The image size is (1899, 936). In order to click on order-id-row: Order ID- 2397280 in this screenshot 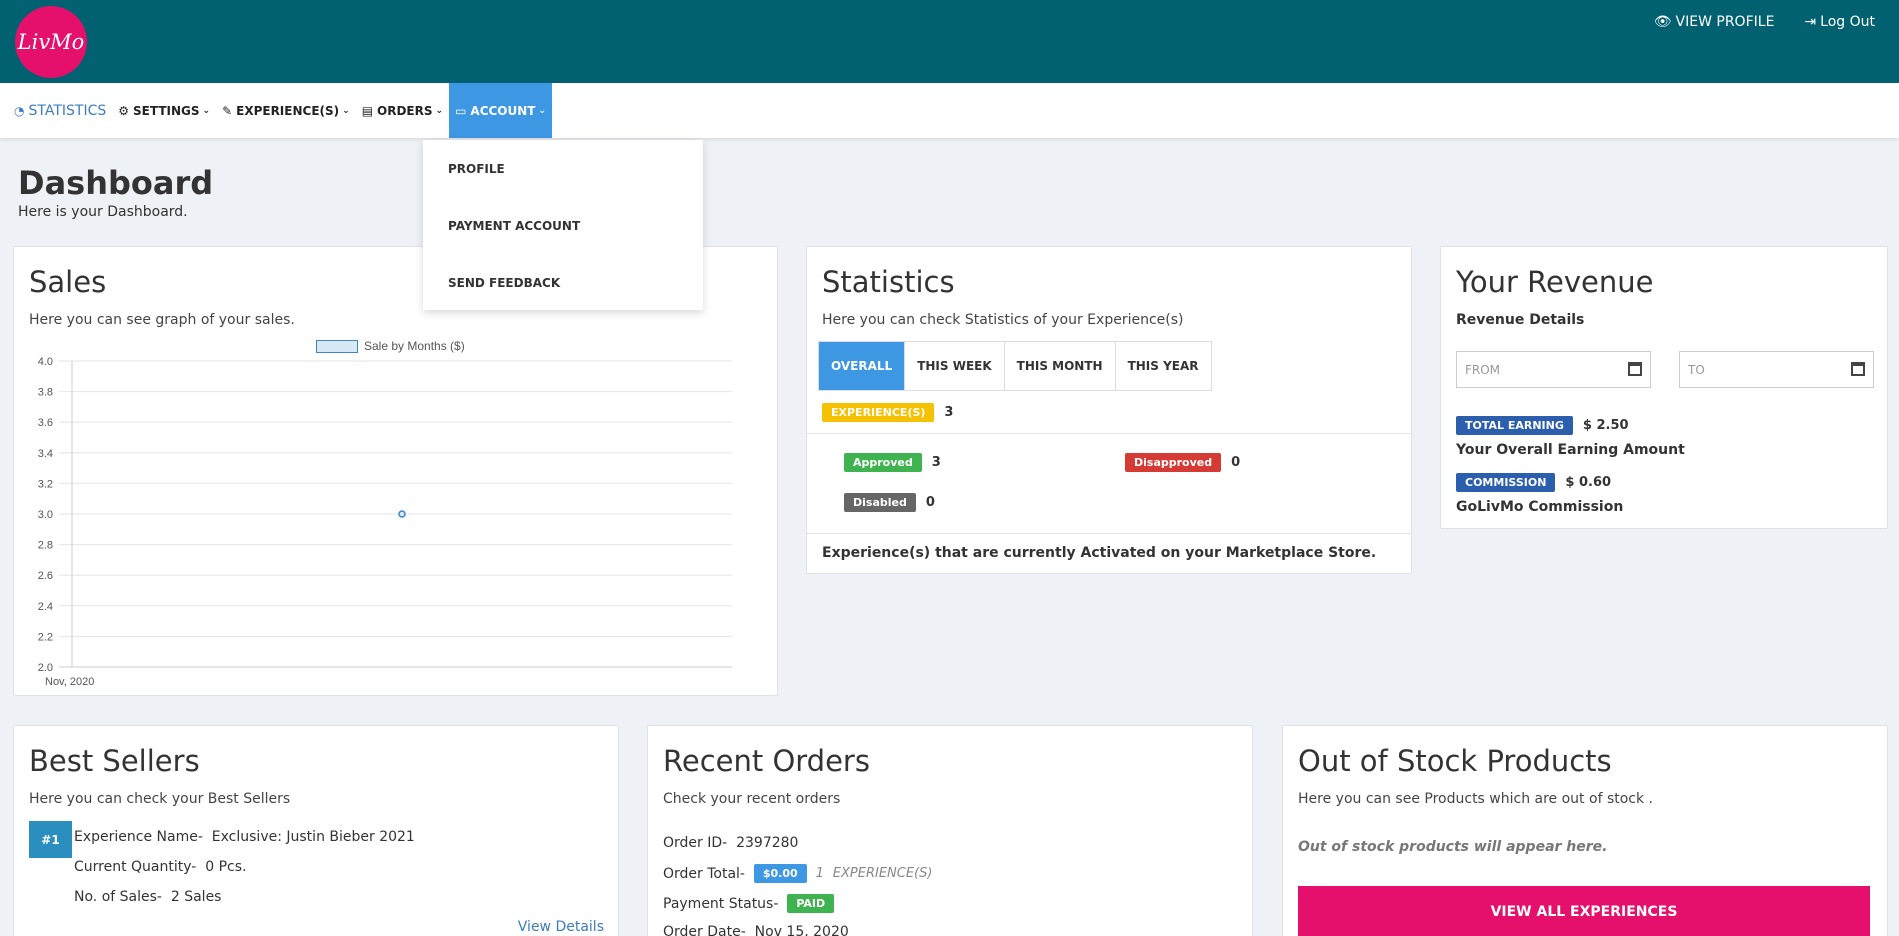, I will do `click(730, 843)`.